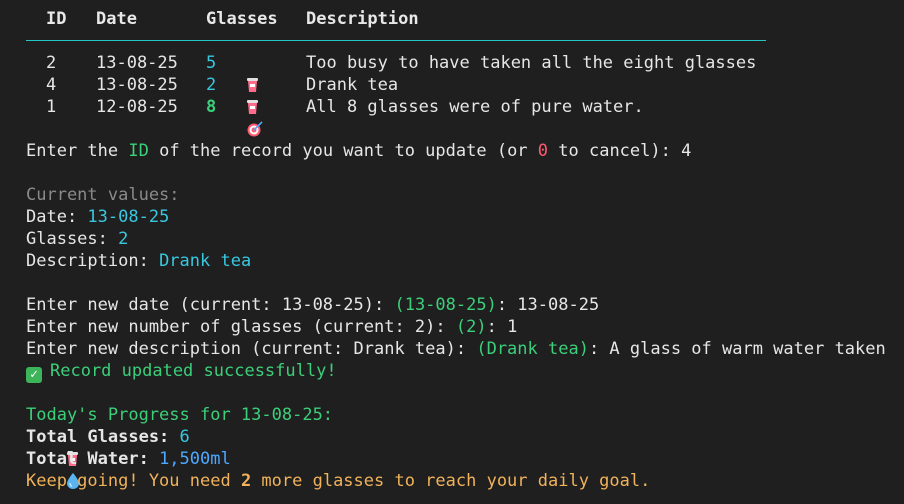 This screenshot has width=904, height=504. Describe the element at coordinates (51, 107) in the screenshot. I see `table-row-id: 1` at that location.